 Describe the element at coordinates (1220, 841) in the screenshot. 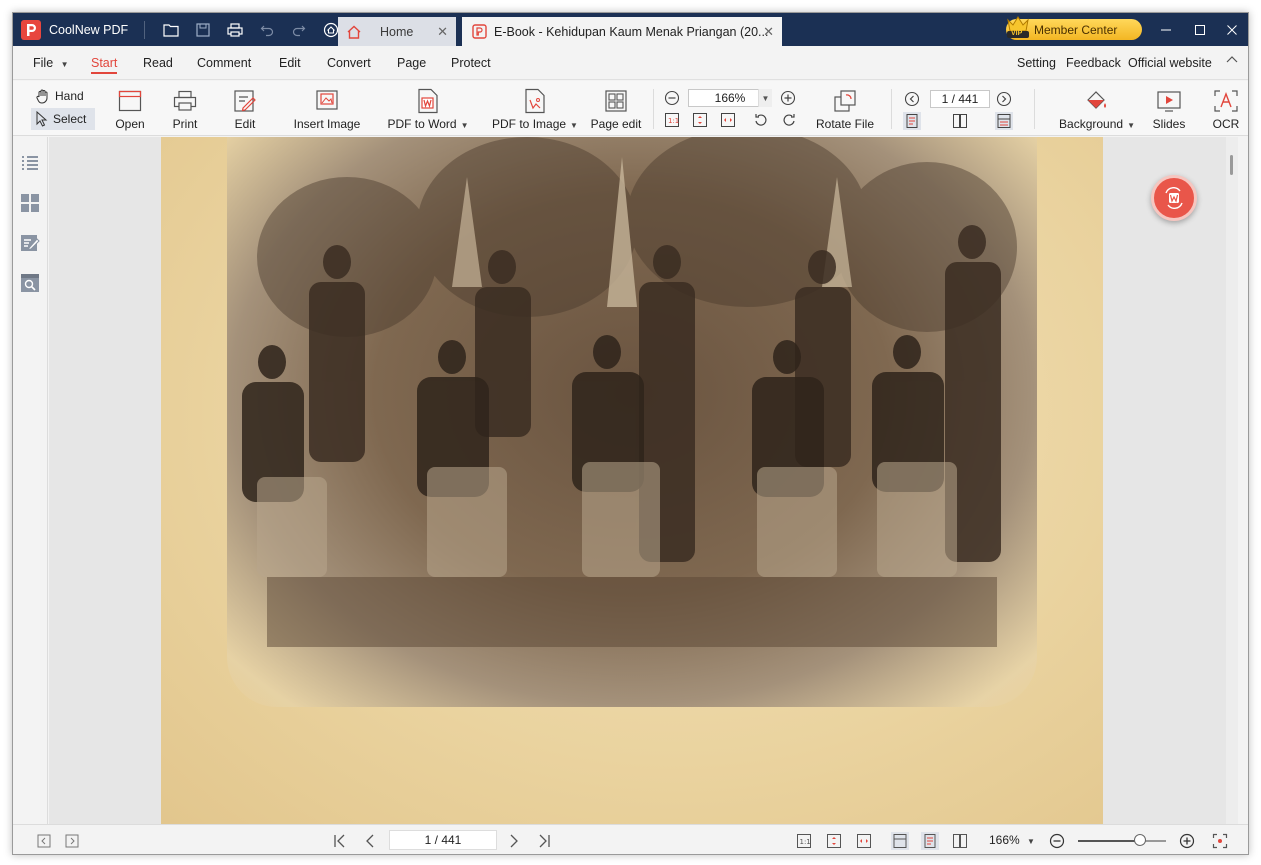

I see `fullscreen-icon` at that location.